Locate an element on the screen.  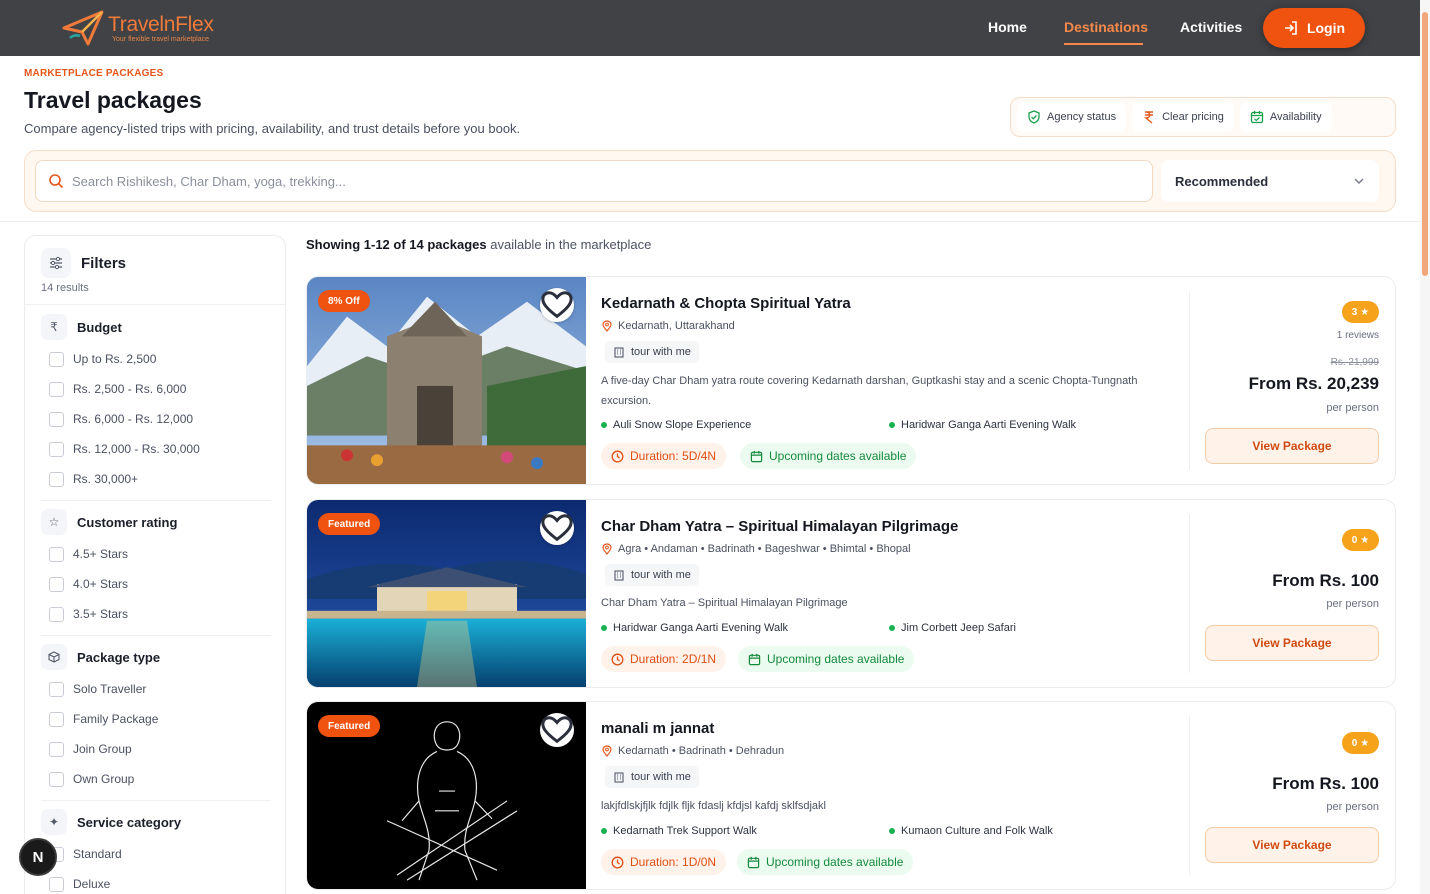
rating-value: 3 is located at coordinates (1354, 312).